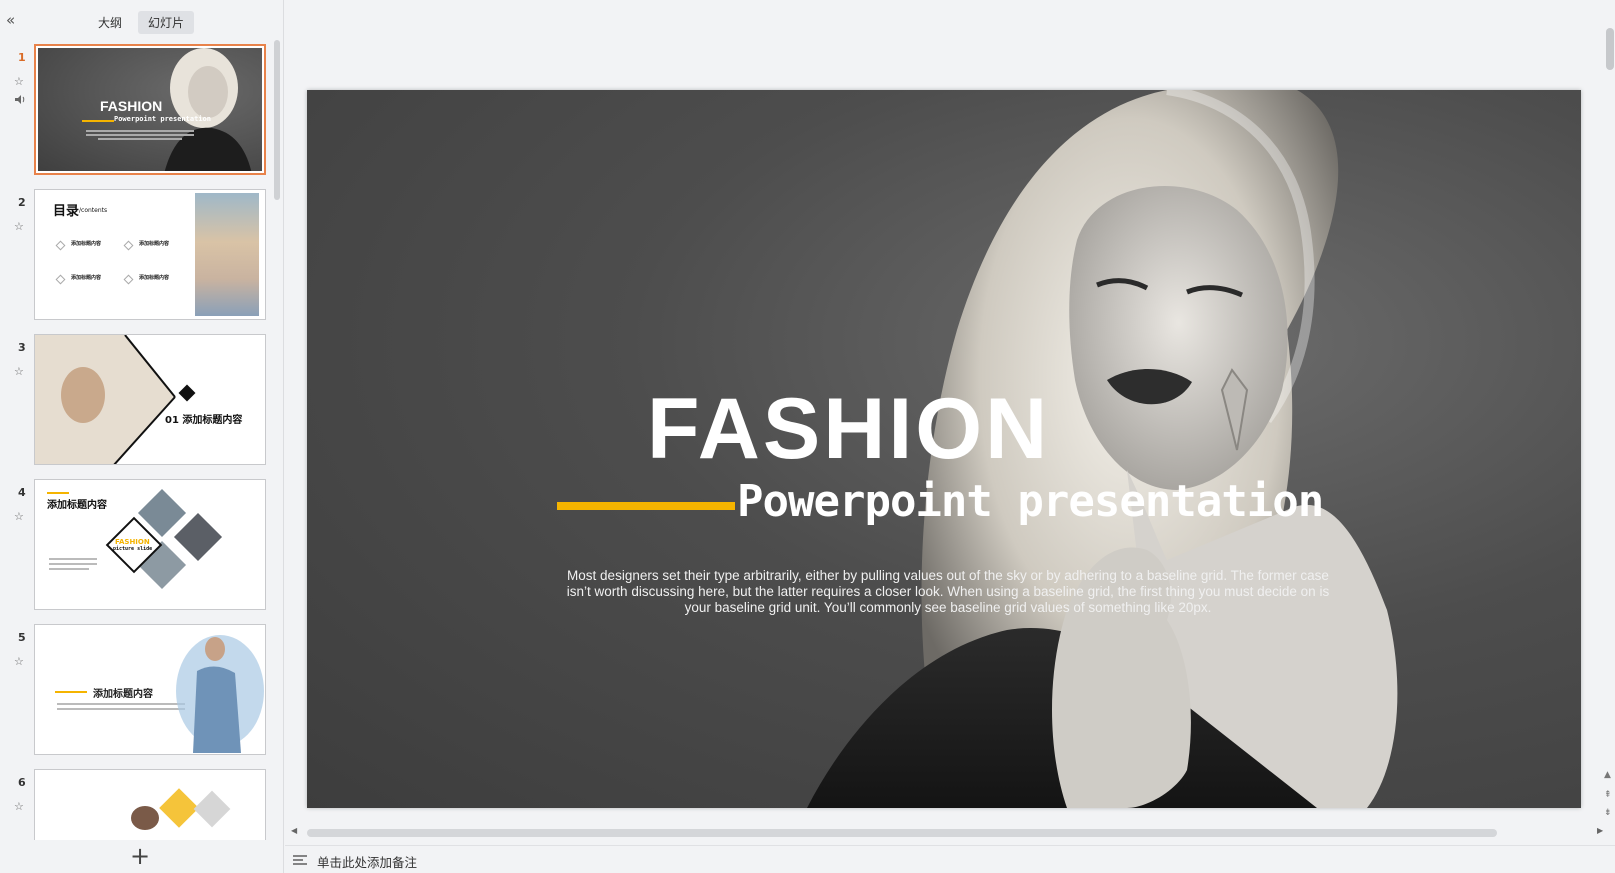 Image resolution: width=1615 pixels, height=873 pixels. Describe the element at coordinates (277, 120) in the screenshot. I see `thumbnail-scrollbar` at that location.